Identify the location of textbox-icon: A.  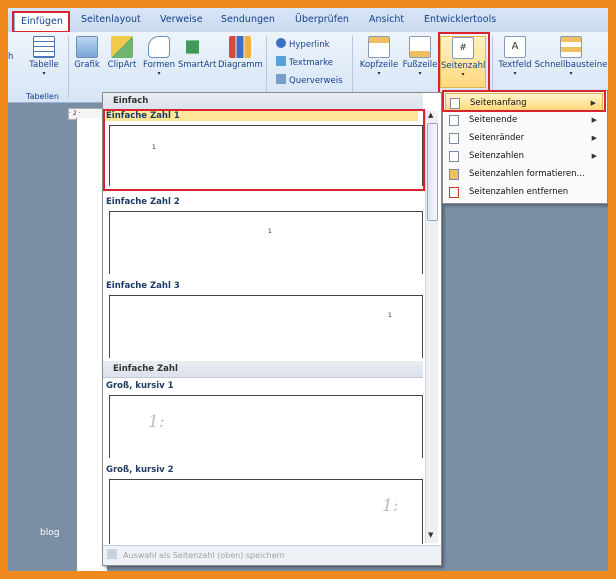
(515, 47).